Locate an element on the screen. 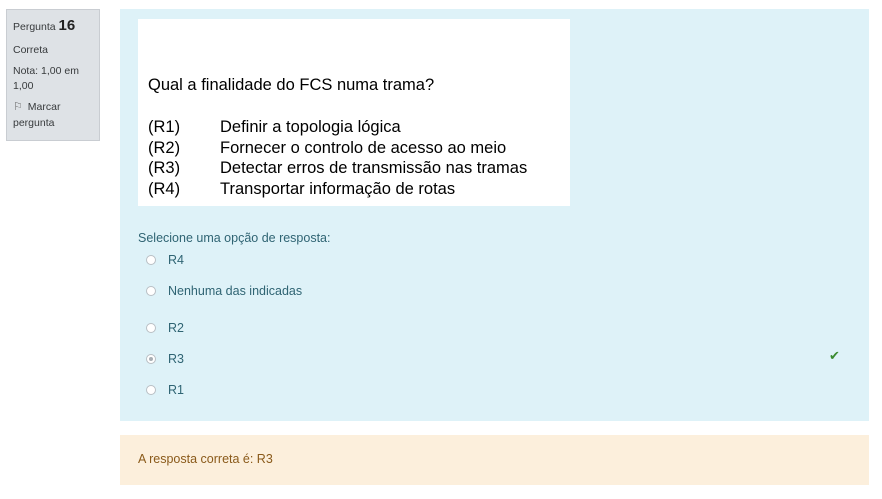  feedback-box: A resposta correta é: R3 is located at coordinates (494, 460).